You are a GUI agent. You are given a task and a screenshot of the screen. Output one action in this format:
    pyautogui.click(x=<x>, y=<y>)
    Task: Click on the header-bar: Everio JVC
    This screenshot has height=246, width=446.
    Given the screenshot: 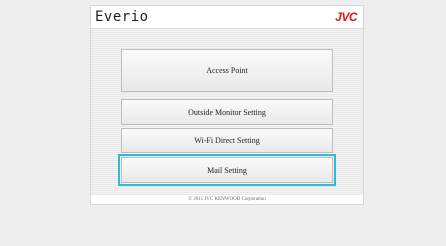 What is the action you would take?
    pyautogui.click(x=227, y=17)
    